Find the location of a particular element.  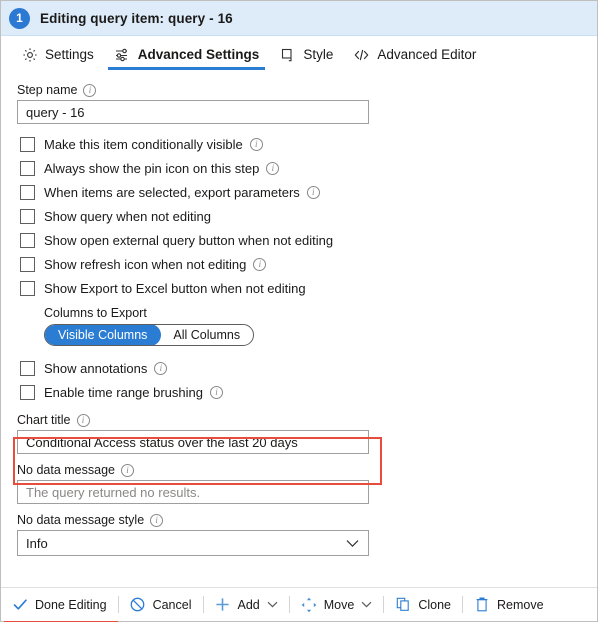

gear-icon is located at coordinates (29, 54).